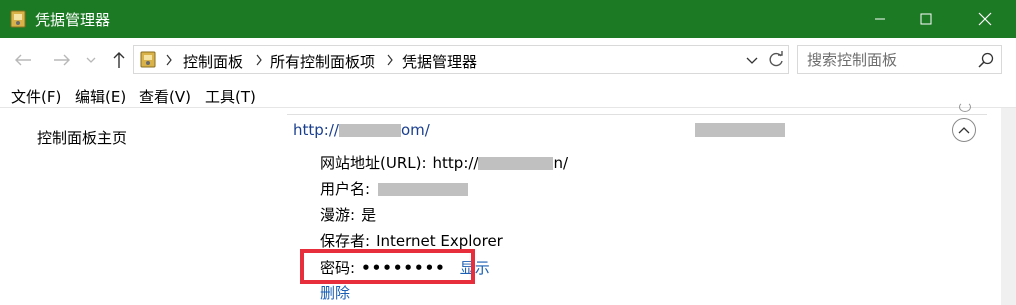 The image size is (1016, 305). Describe the element at coordinates (740, 130) in the screenshot. I see `redacted-username-summary` at that location.